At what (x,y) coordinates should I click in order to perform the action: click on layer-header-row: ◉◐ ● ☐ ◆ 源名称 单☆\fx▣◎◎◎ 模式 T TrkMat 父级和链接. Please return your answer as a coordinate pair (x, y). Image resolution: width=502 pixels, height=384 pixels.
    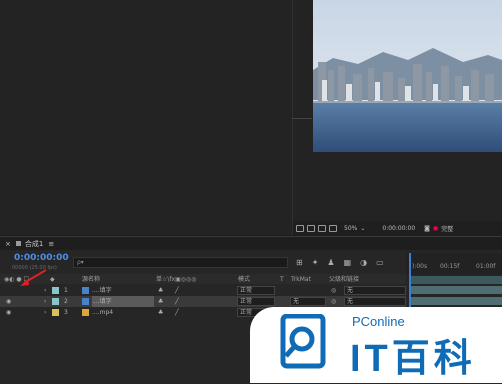
    Looking at the image, I should click on (203, 279).